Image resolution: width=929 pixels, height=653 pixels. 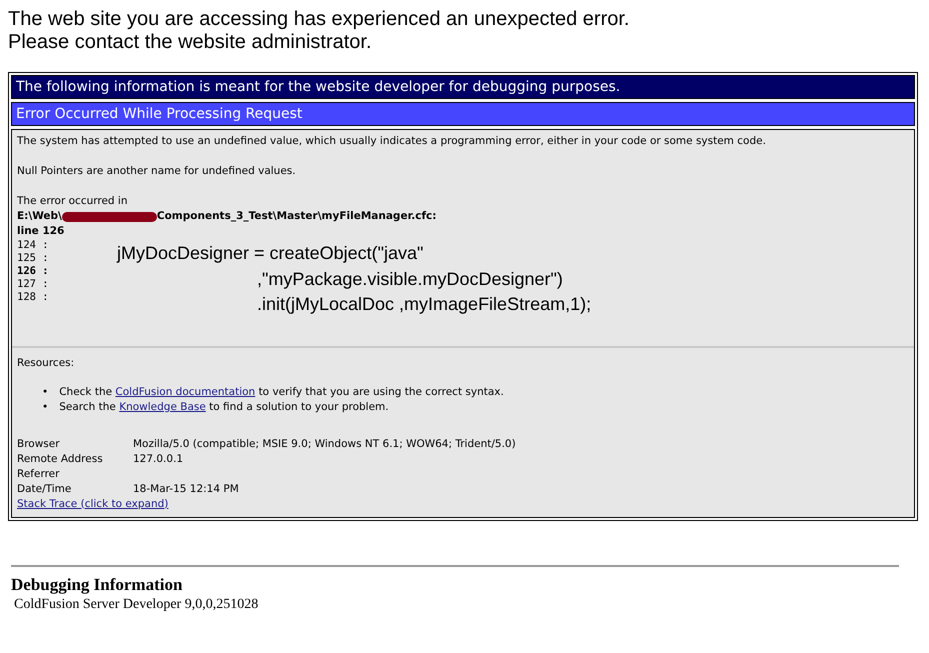 What do you see at coordinates (296, 216) in the screenshot?
I see `file-path: Components_3_Test\Master\myFileManager.cfc:` at bounding box center [296, 216].